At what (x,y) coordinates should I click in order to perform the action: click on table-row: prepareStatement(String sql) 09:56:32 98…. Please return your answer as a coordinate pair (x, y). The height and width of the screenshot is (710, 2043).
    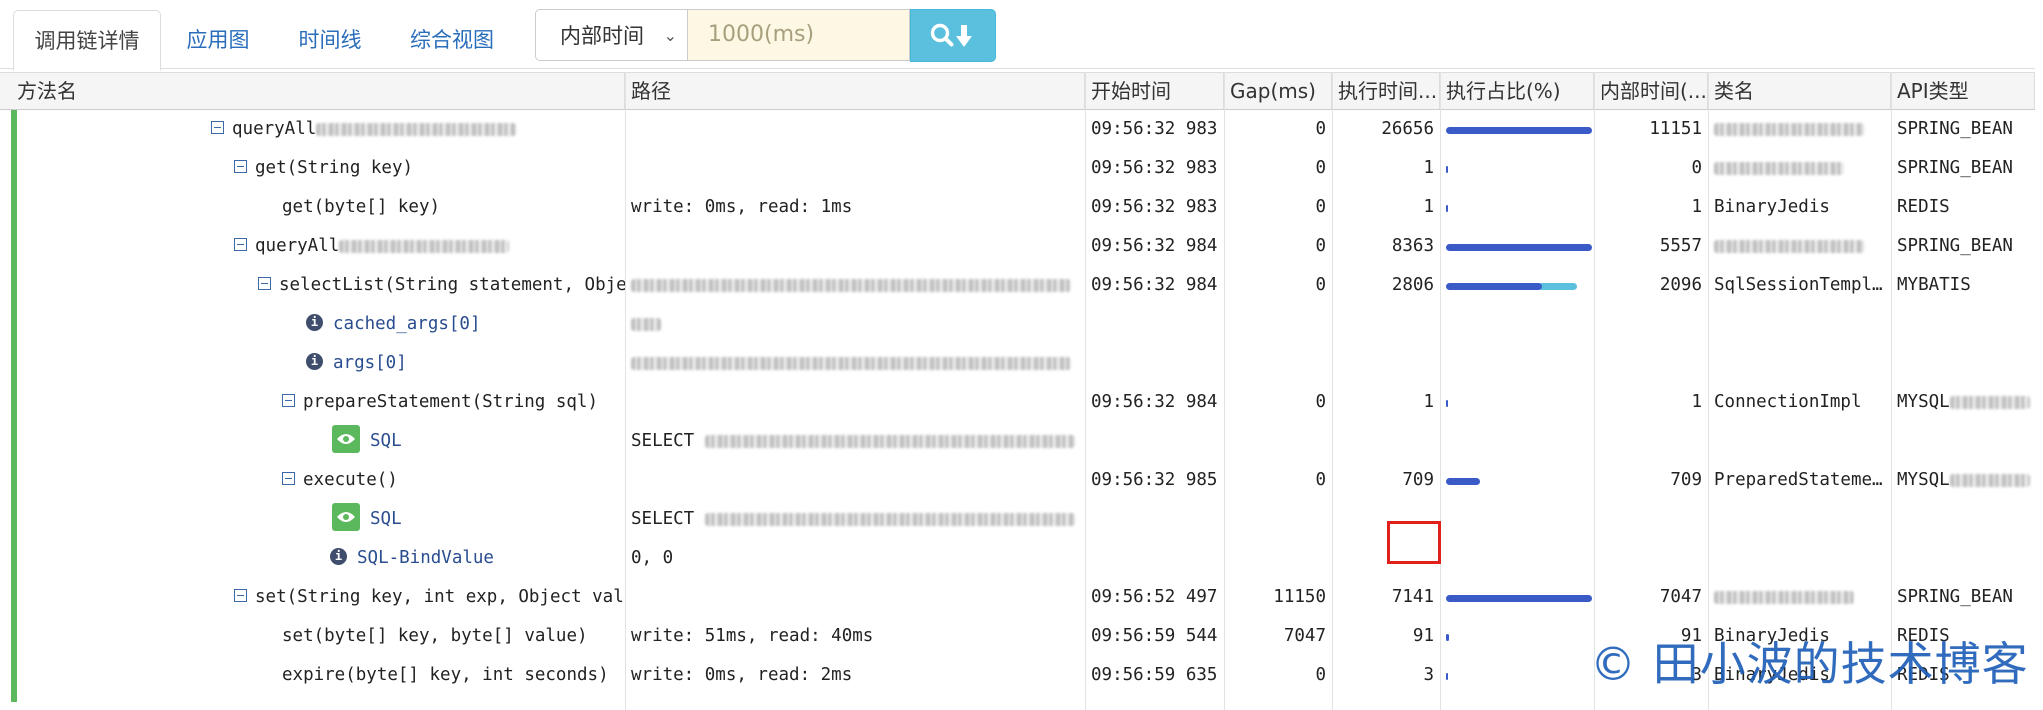
    Looking at the image, I should click on (1017, 402).